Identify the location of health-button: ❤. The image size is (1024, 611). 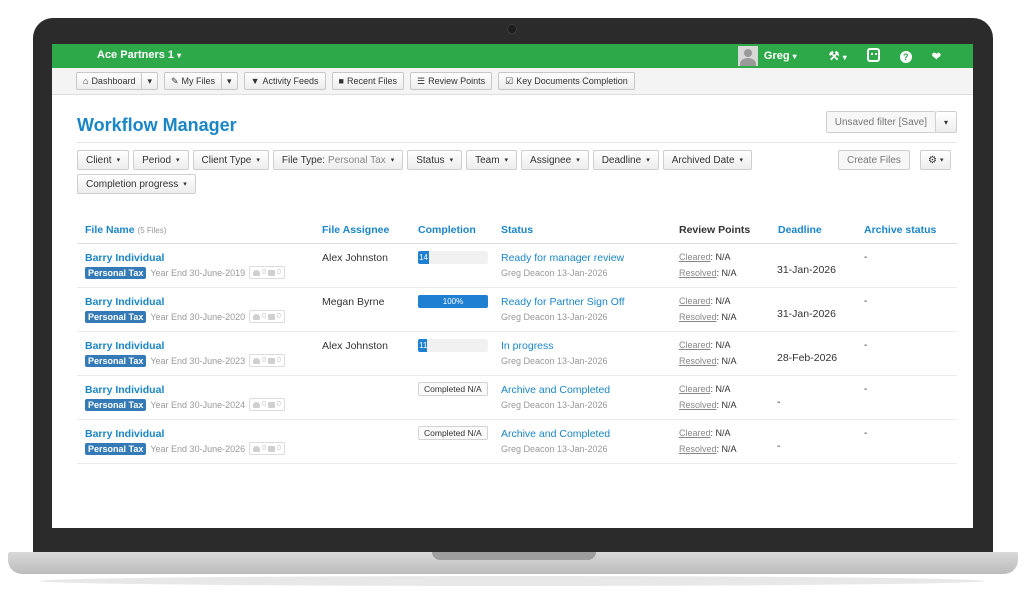
(936, 56).